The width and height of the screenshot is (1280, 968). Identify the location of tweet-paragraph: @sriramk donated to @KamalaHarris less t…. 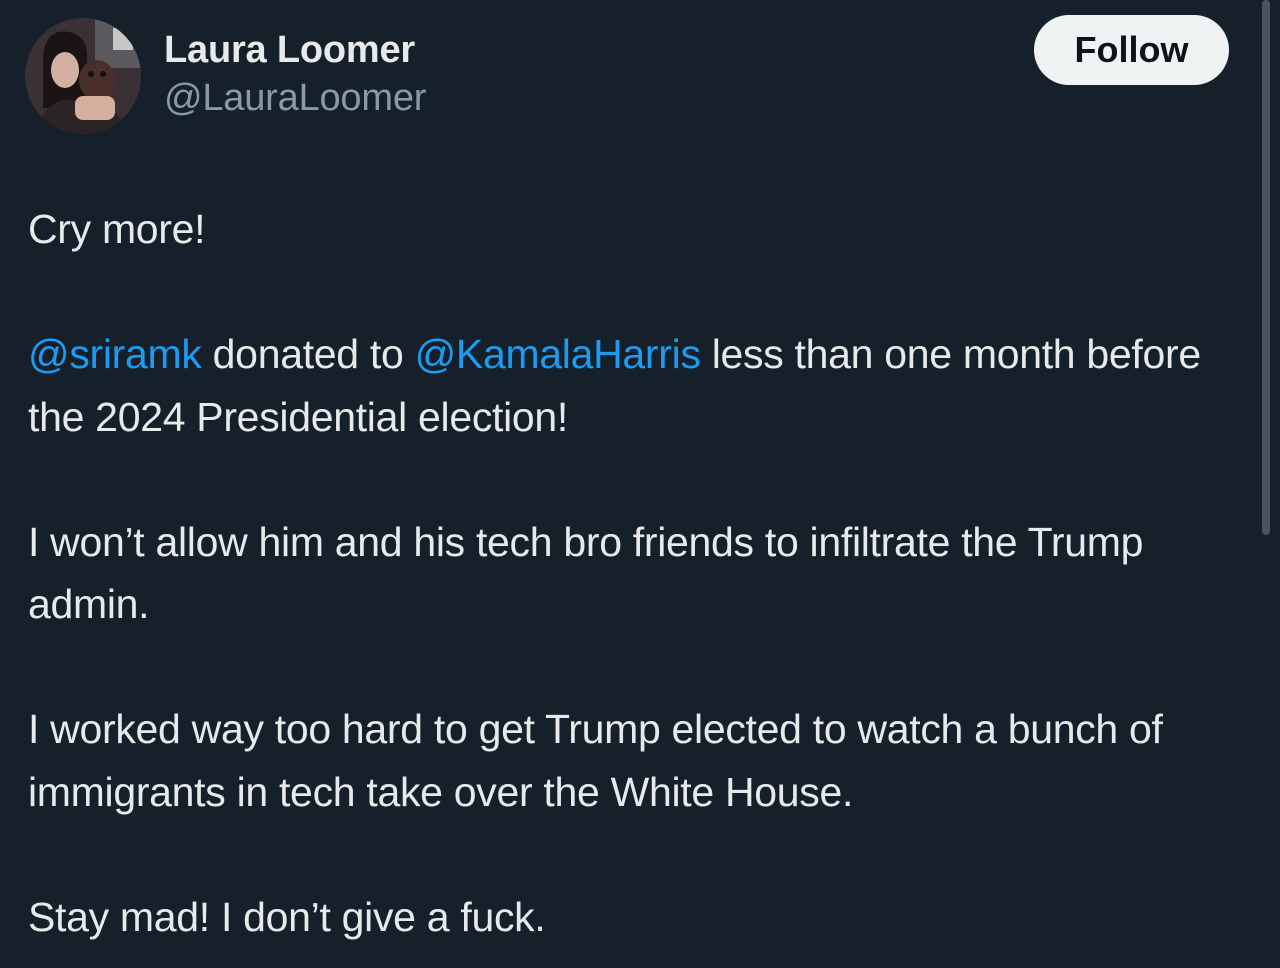
(643, 385).